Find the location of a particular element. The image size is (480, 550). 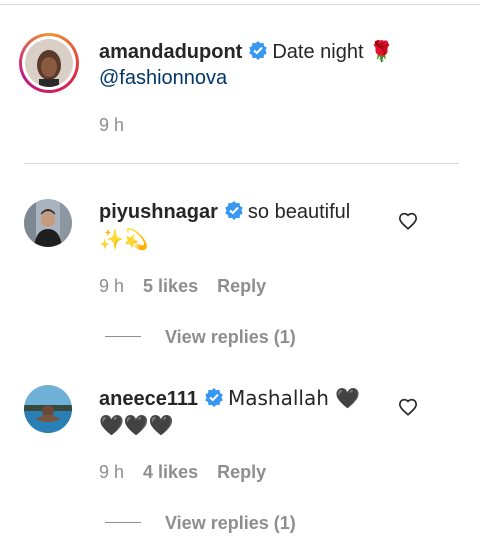

comment-text: so beautiful is located at coordinates (299, 212).